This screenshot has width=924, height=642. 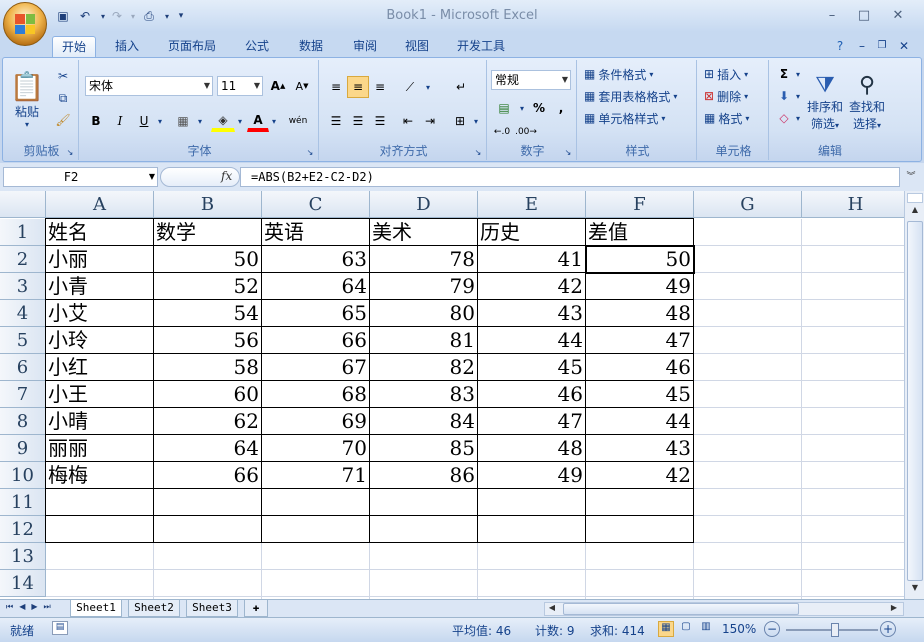 I want to click on cell-a6: 小红, so click(x=99, y=367).